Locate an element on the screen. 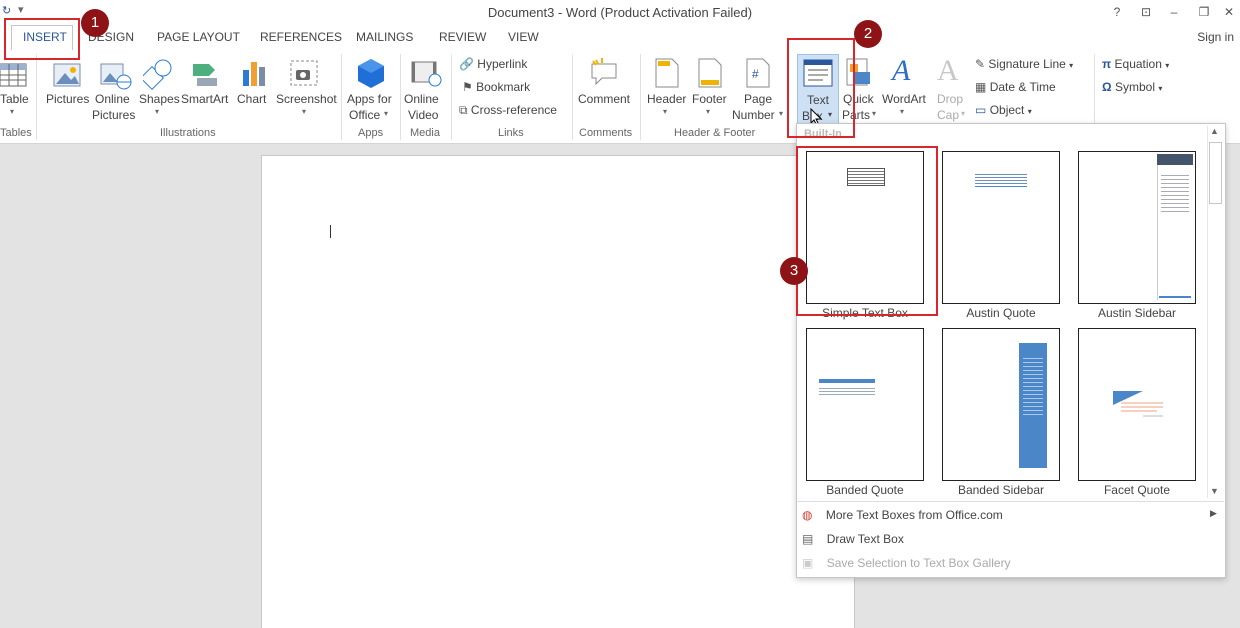 Image resolution: width=1240 pixels, height=628 pixels. austin-sidebar-thumbnail is located at coordinates (1137, 227).